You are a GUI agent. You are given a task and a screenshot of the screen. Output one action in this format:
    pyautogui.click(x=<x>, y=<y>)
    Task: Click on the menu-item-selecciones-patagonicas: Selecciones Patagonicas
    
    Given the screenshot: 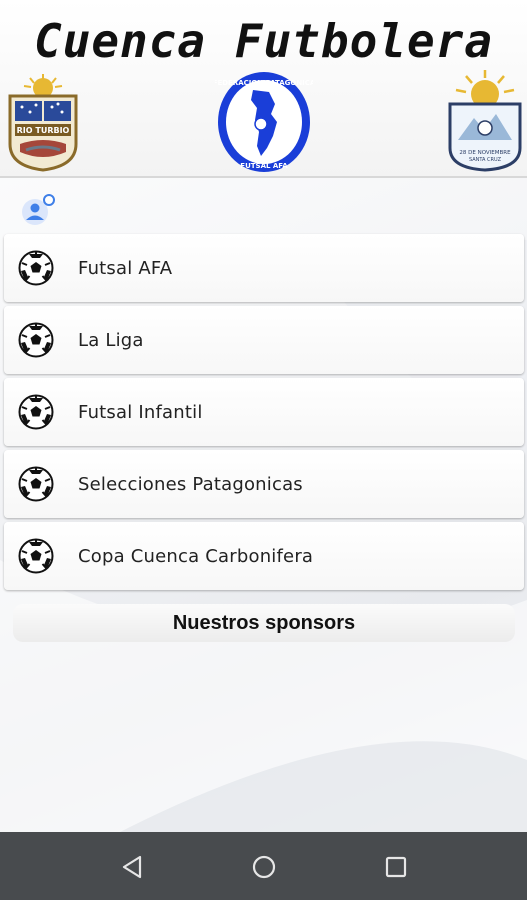 What is the action you would take?
    pyautogui.click(x=264, y=484)
    